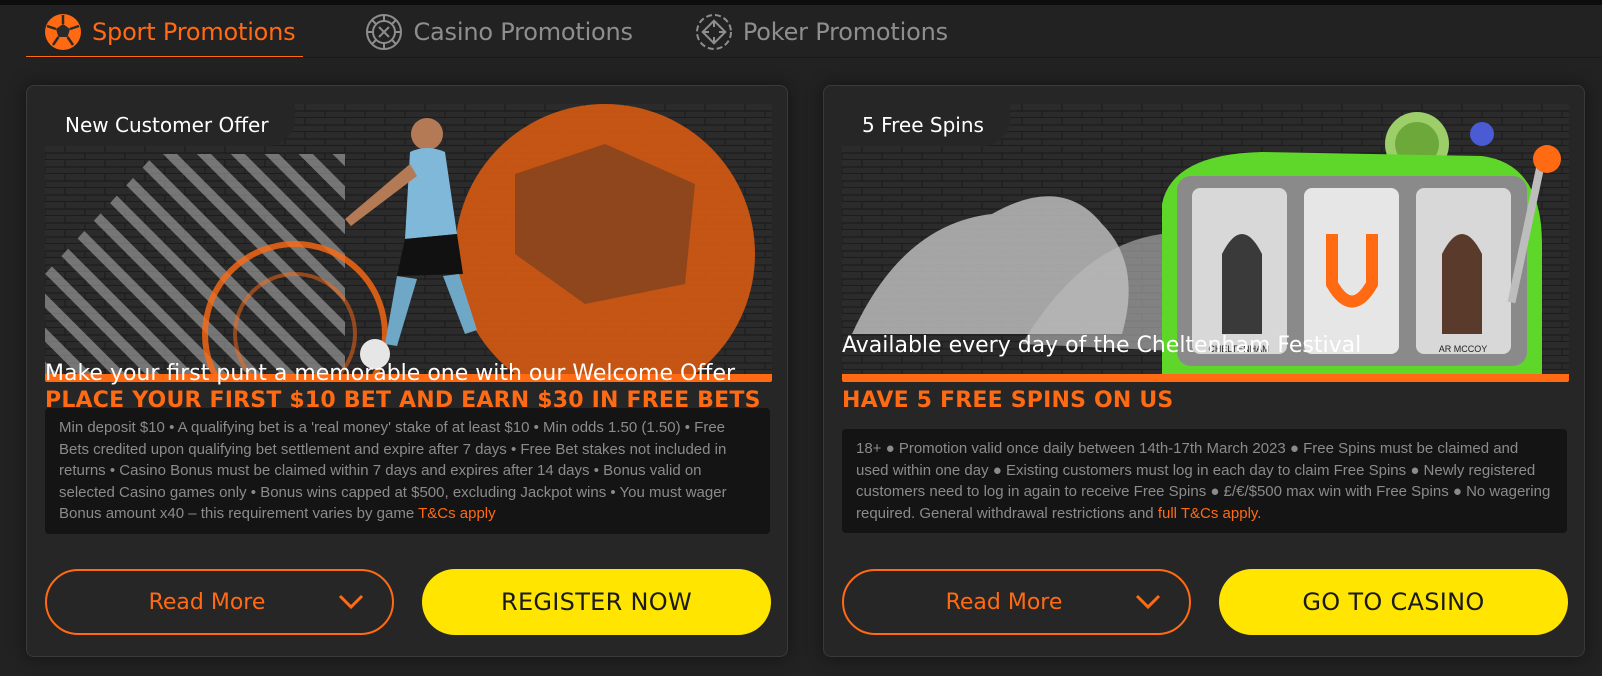  What do you see at coordinates (384, 32) in the screenshot?
I see `roulette-icon` at bounding box center [384, 32].